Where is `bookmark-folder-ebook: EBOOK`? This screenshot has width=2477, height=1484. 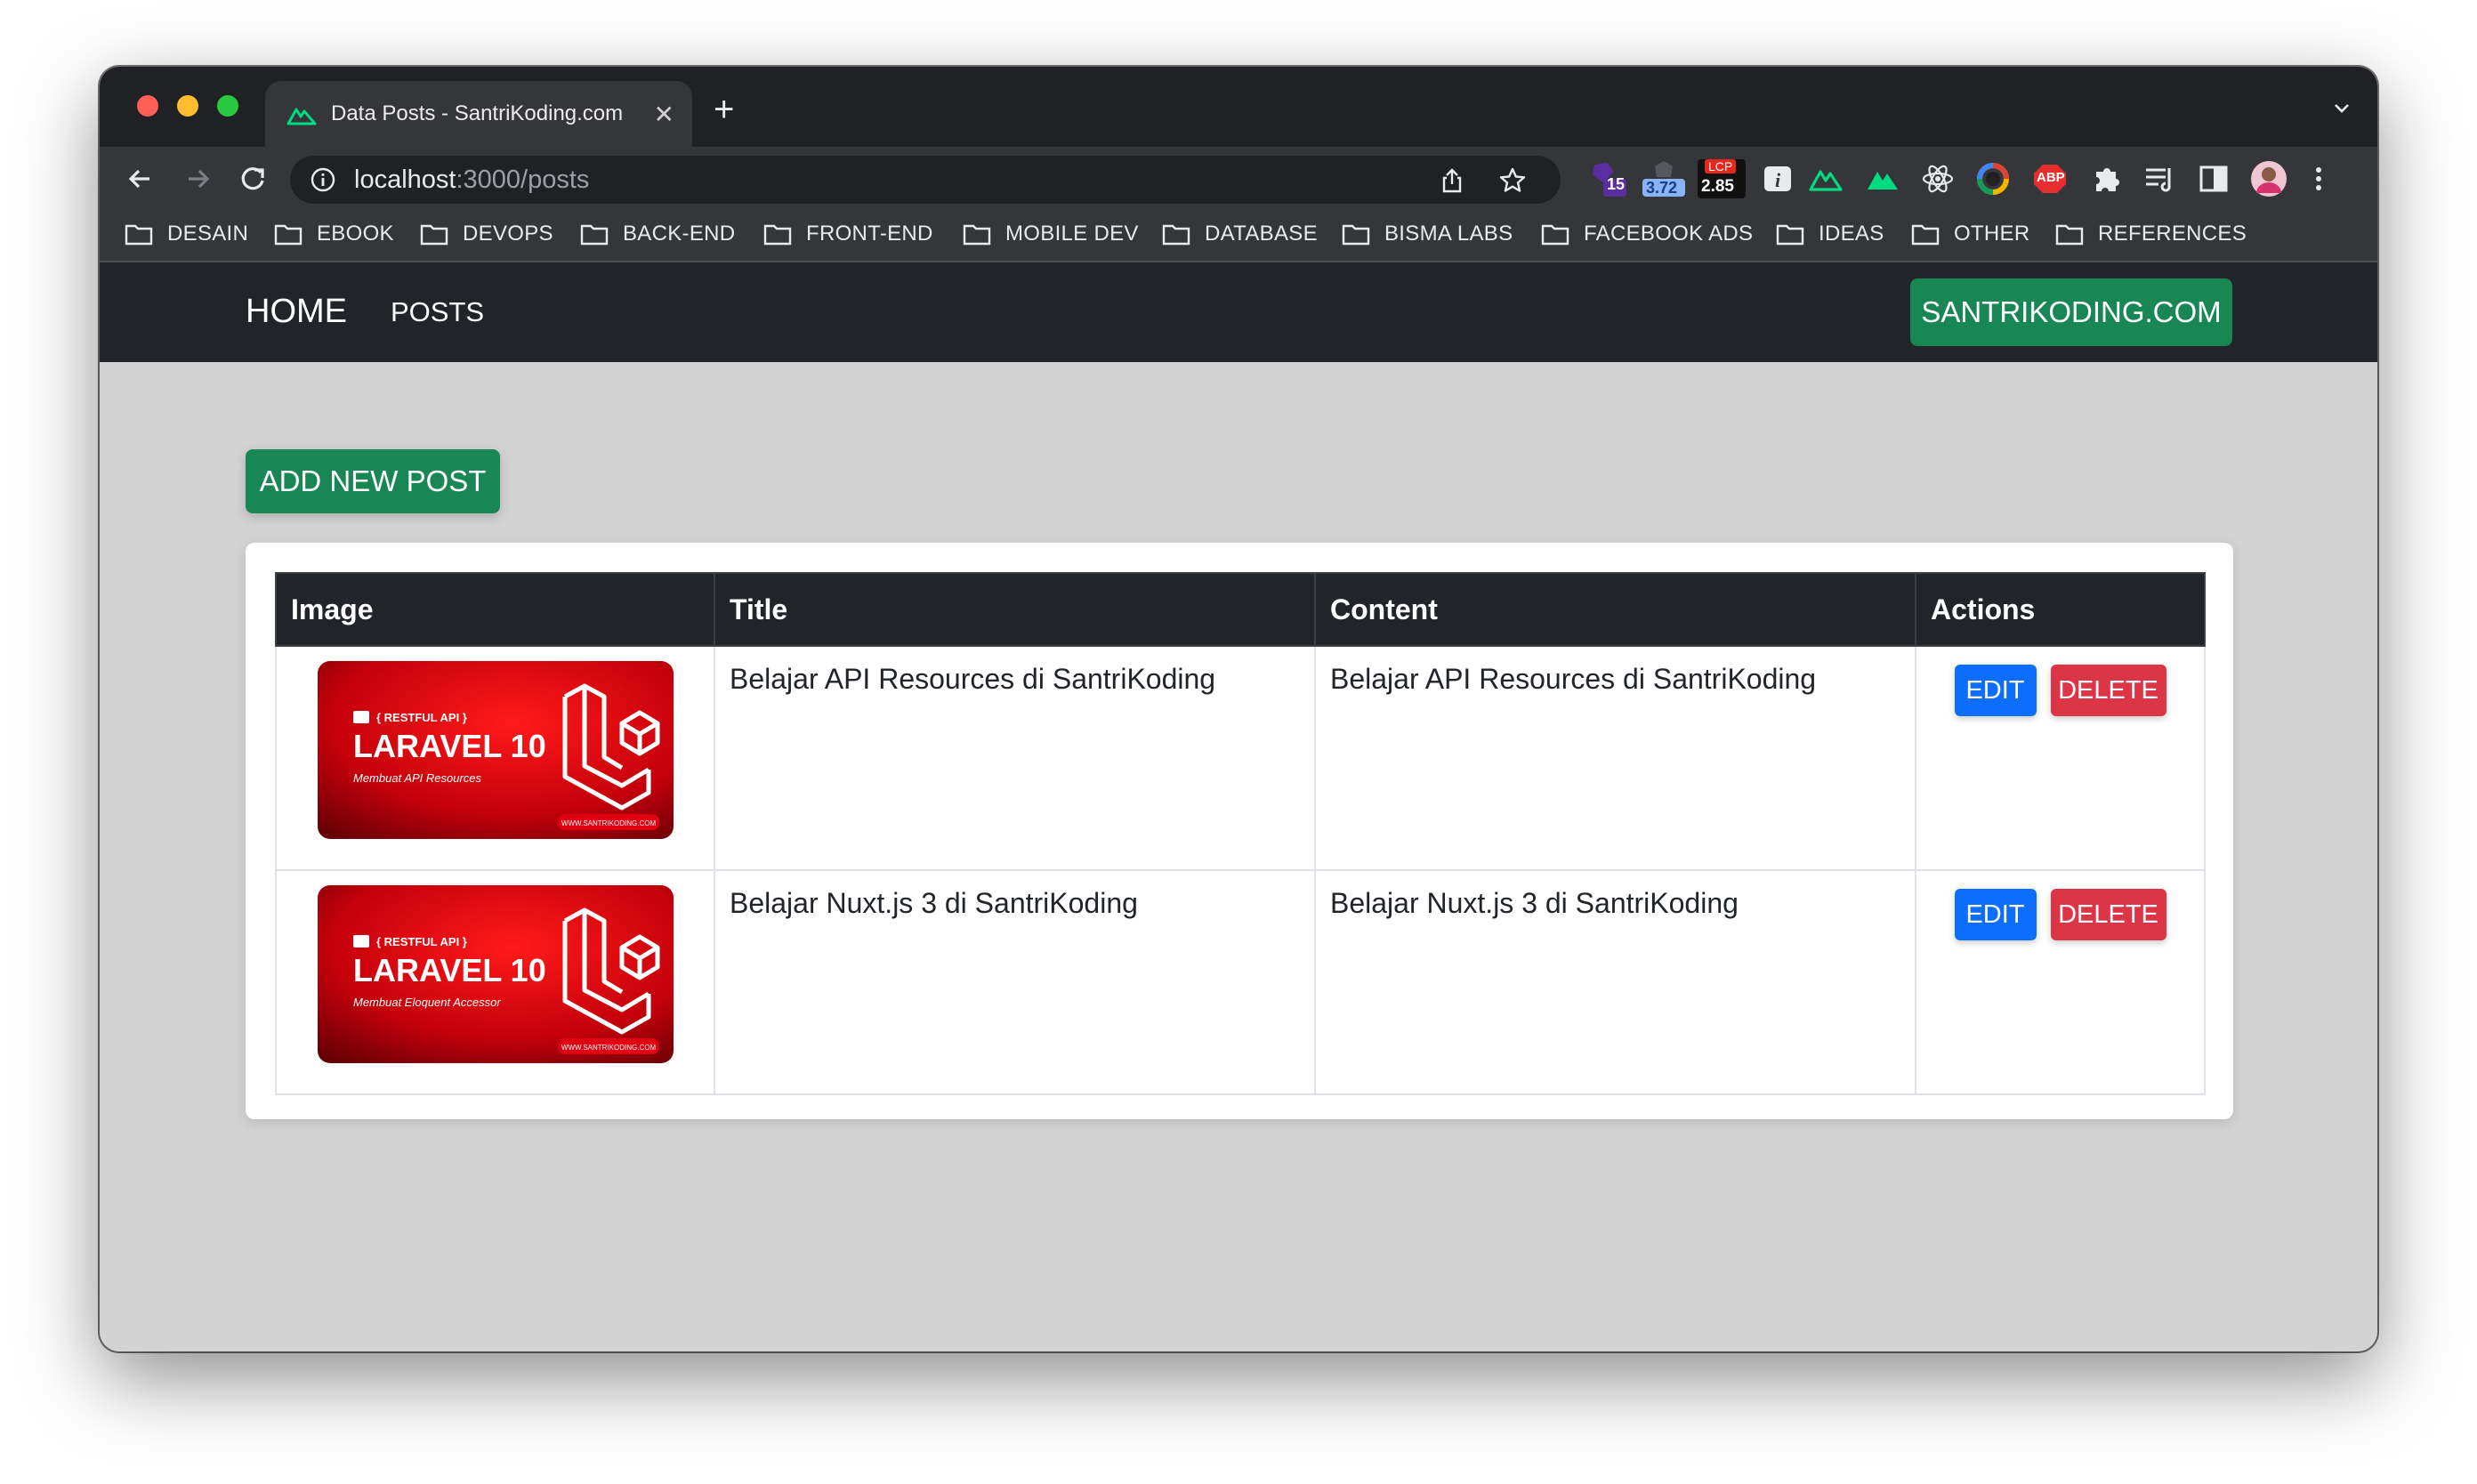 bookmark-folder-ebook: EBOOK is located at coordinates (334, 234).